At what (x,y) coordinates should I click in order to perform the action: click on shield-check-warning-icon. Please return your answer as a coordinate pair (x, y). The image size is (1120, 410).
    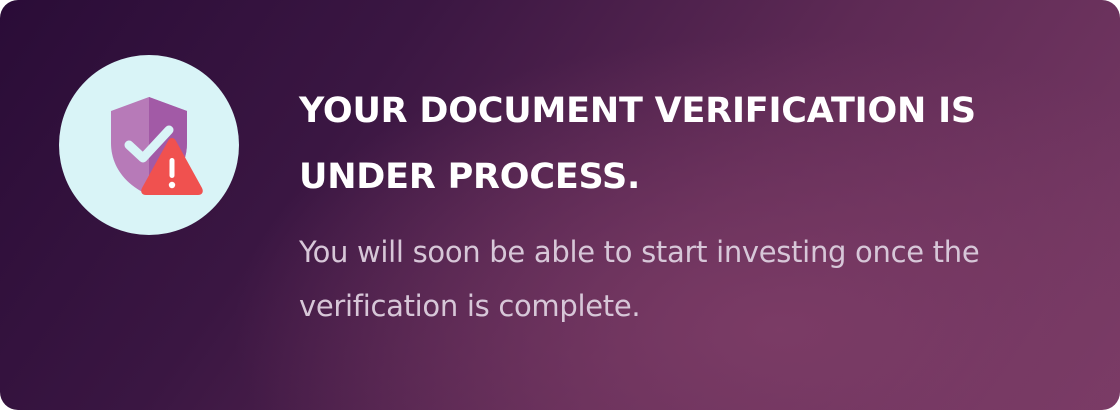
    Looking at the image, I should click on (157, 146).